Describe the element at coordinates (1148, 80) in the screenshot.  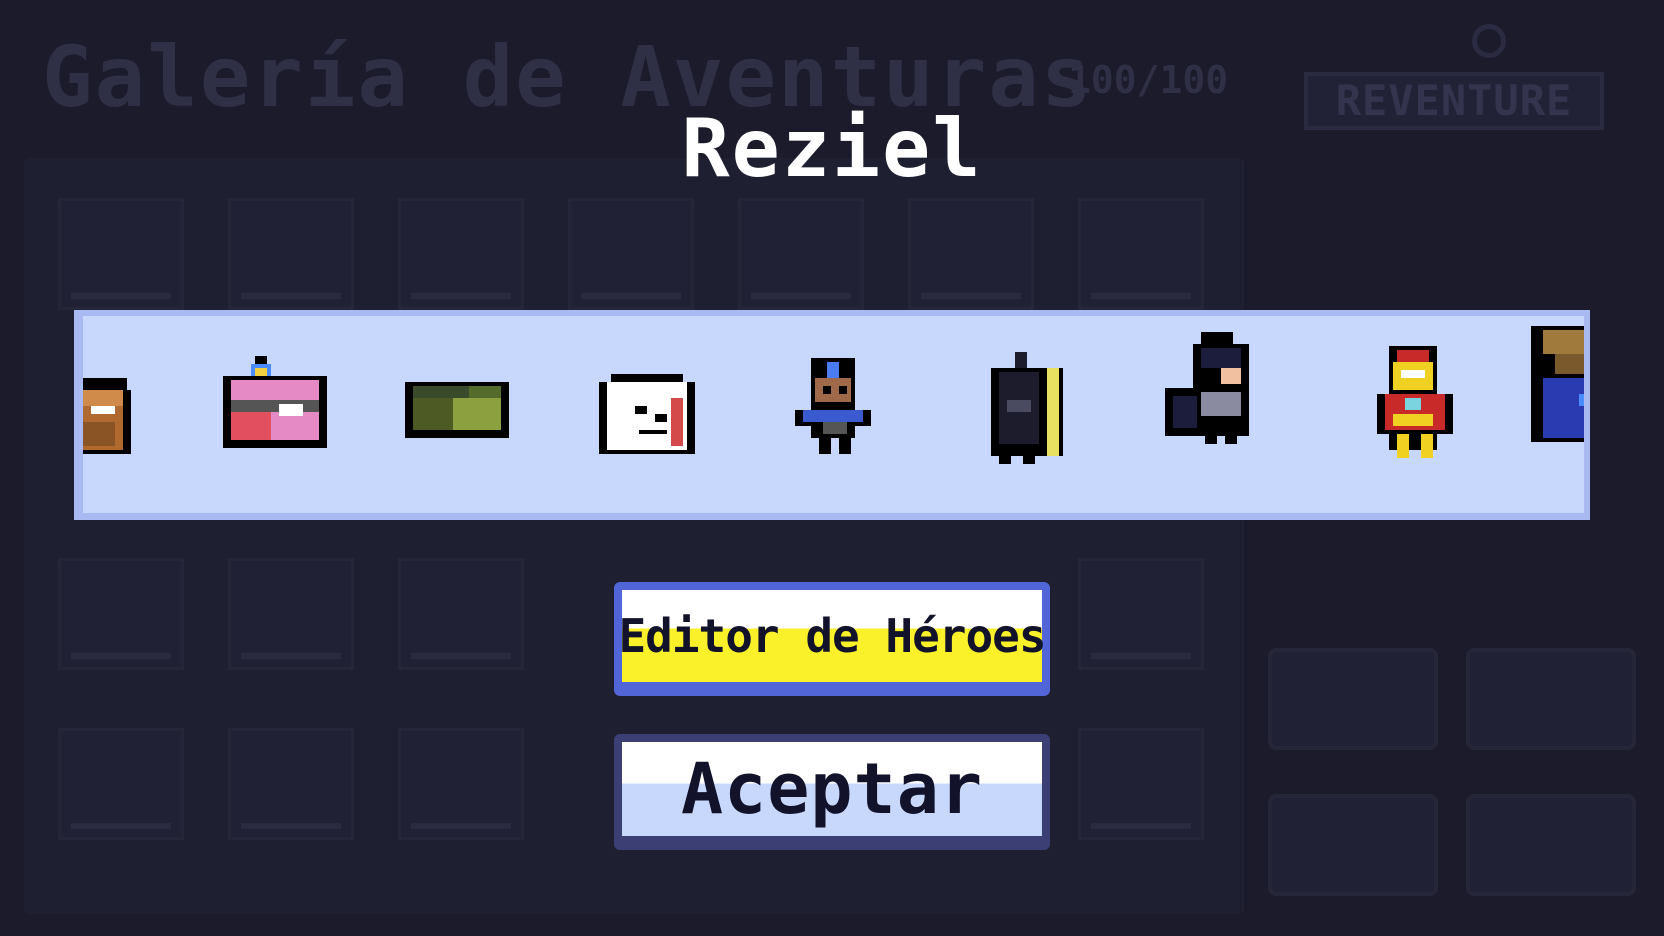
I see `gallery-counter: 100/100` at that location.